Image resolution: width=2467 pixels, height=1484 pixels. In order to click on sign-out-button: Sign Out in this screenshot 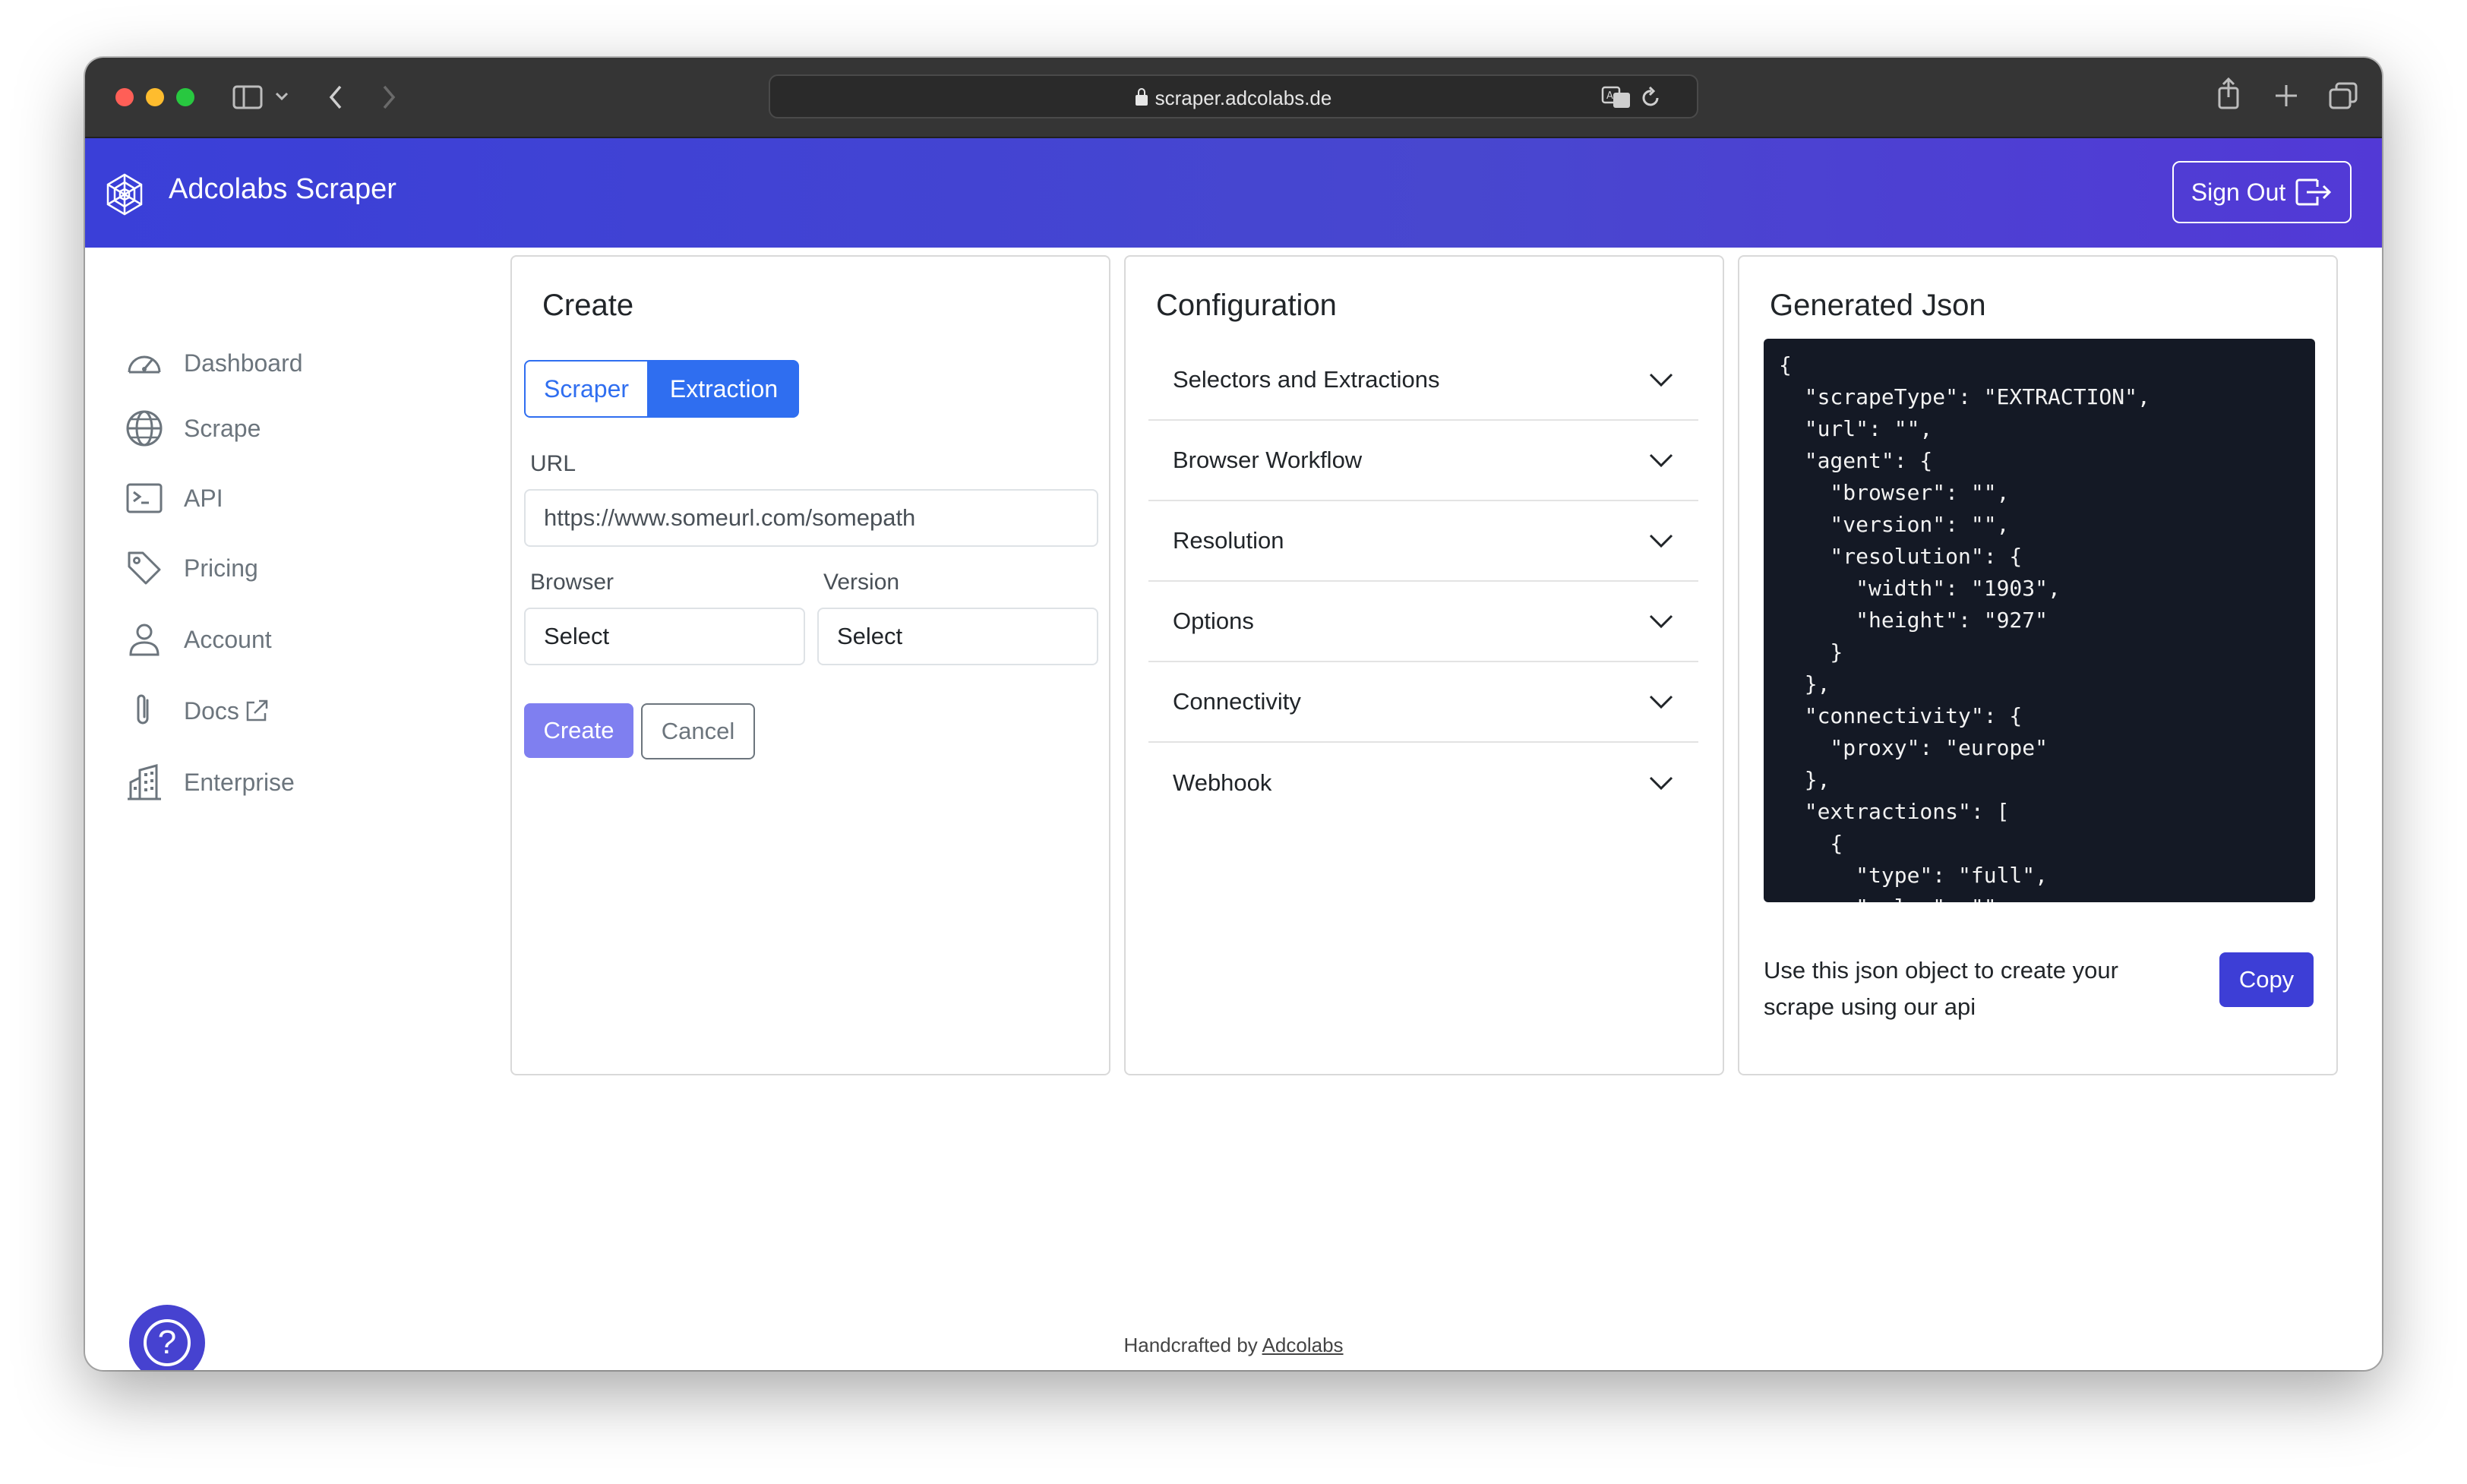, I will do `click(2262, 192)`.